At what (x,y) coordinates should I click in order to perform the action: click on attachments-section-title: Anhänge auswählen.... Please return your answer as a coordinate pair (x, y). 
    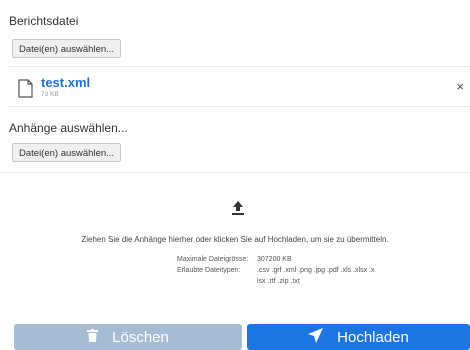
    Looking at the image, I should click on (68, 128).